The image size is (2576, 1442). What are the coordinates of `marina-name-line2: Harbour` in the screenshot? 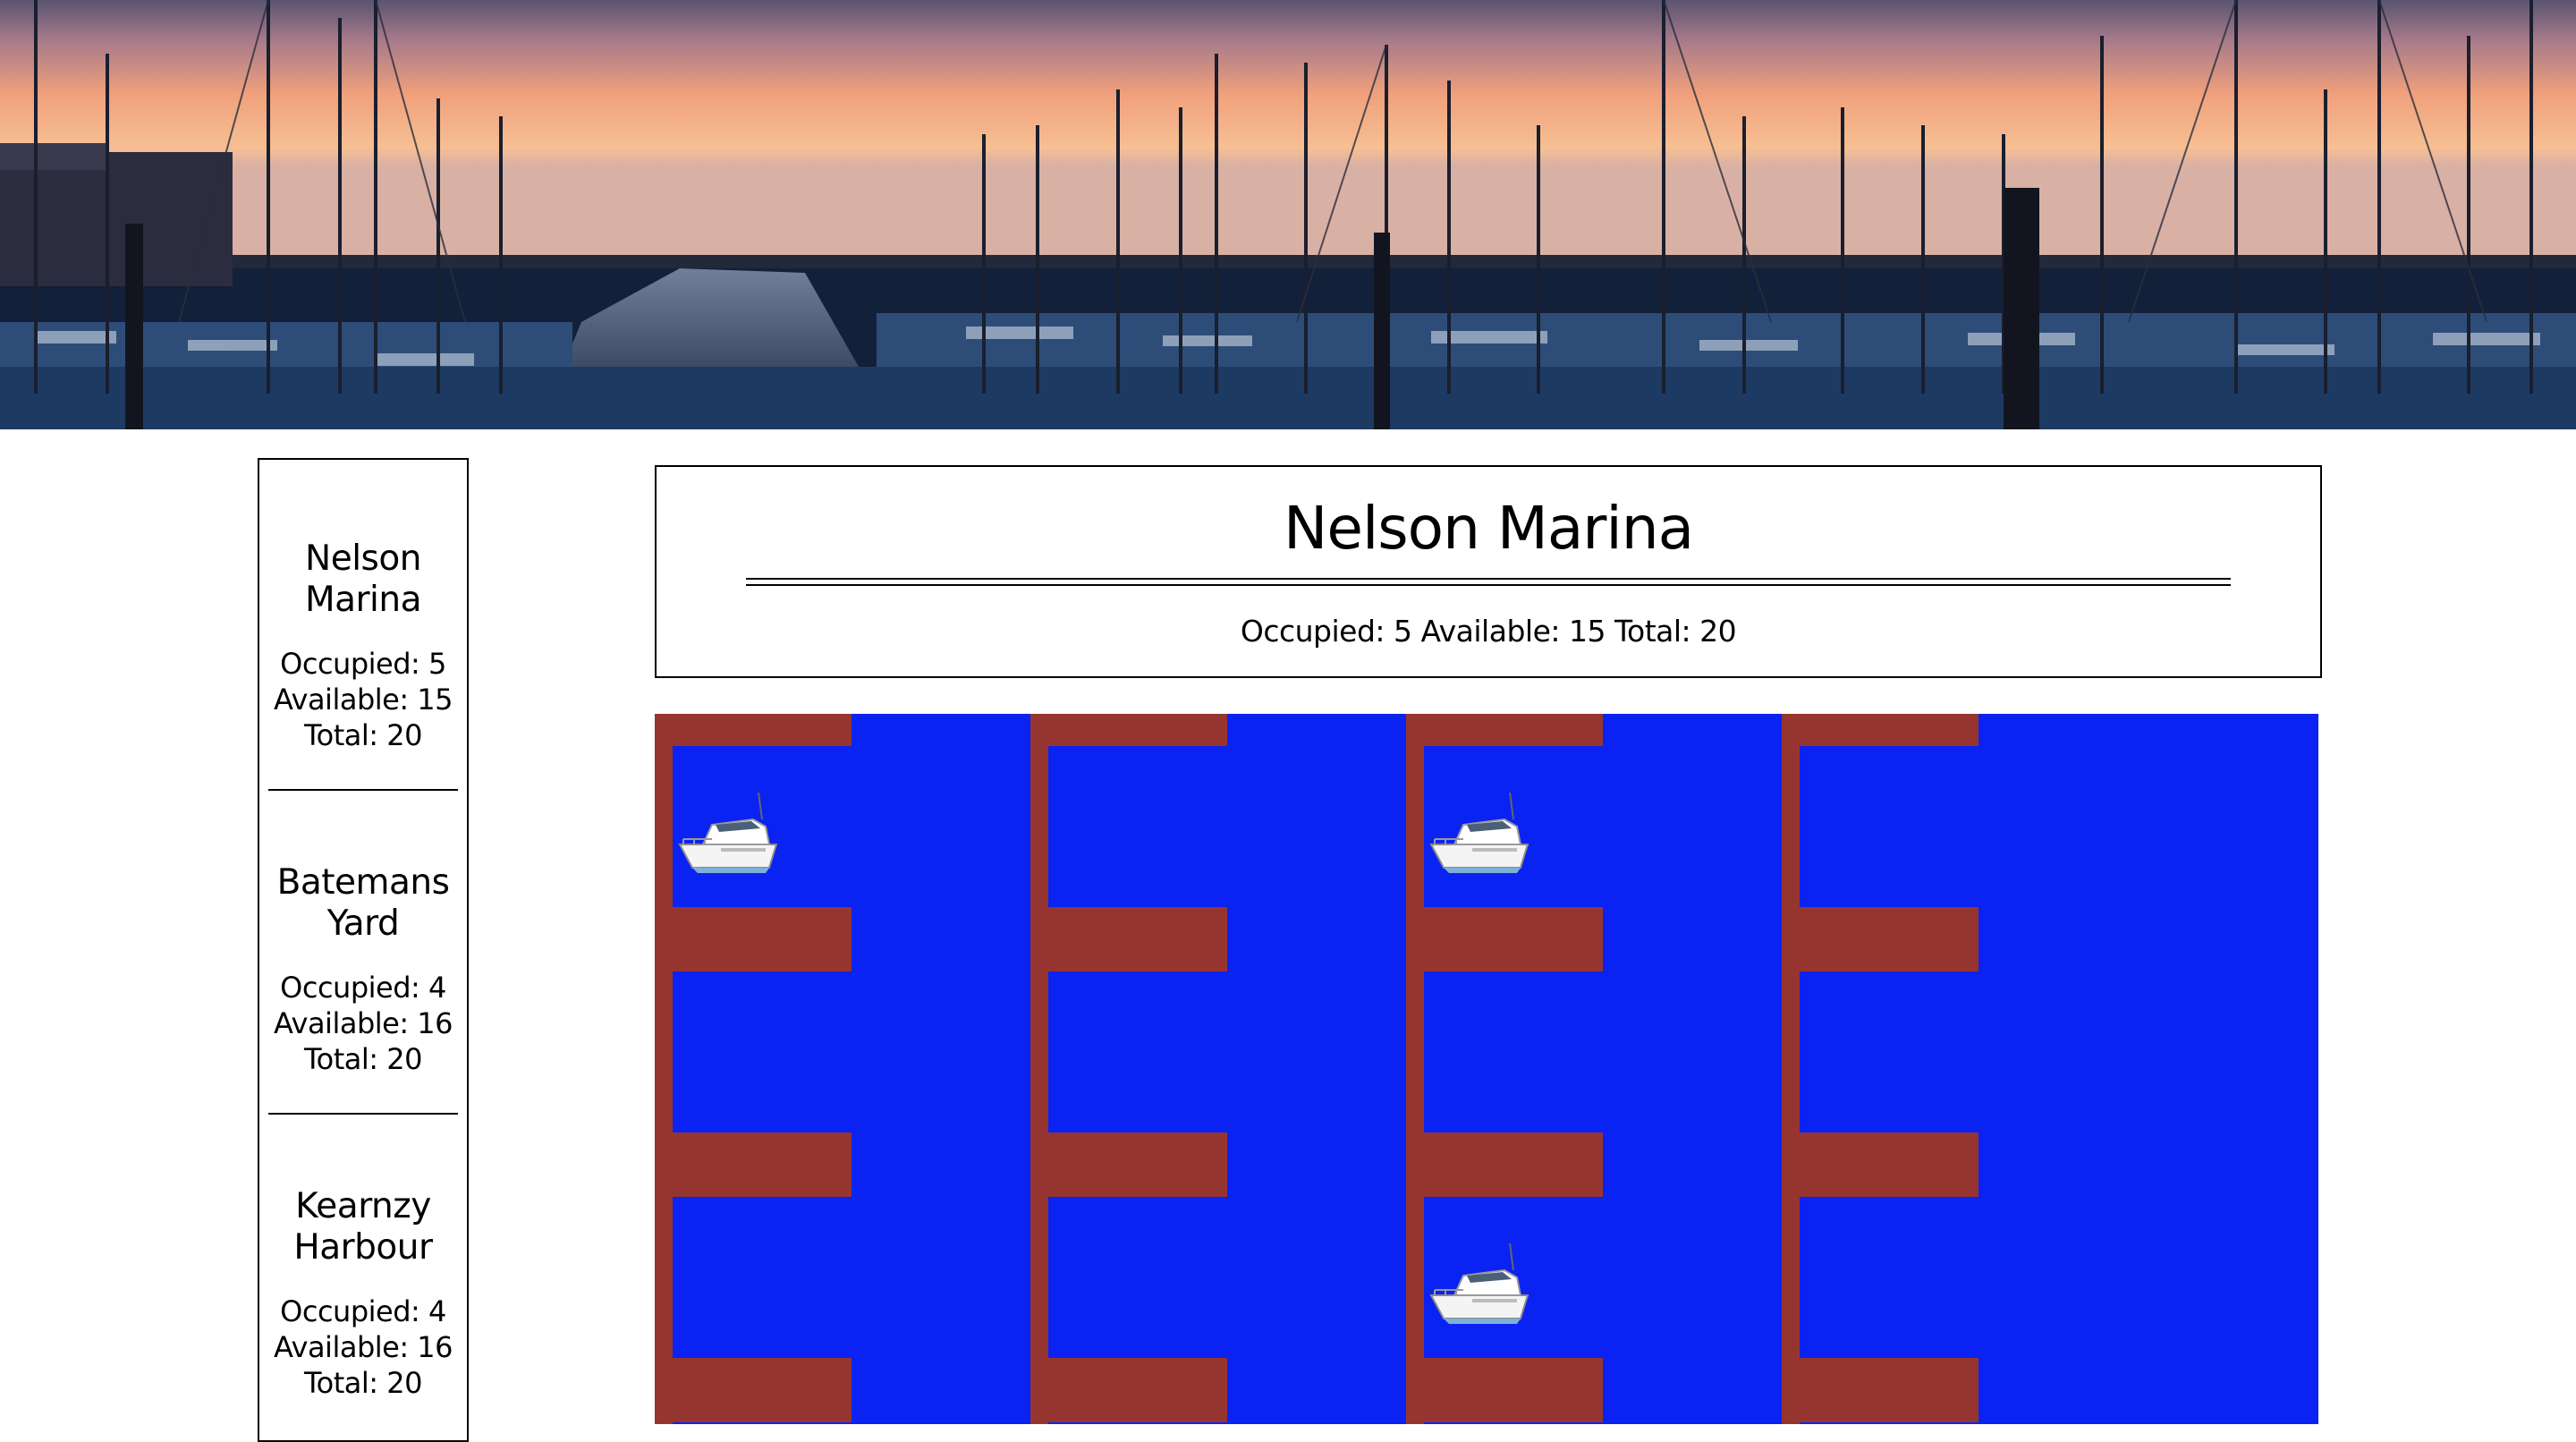 It's located at (363, 1247).